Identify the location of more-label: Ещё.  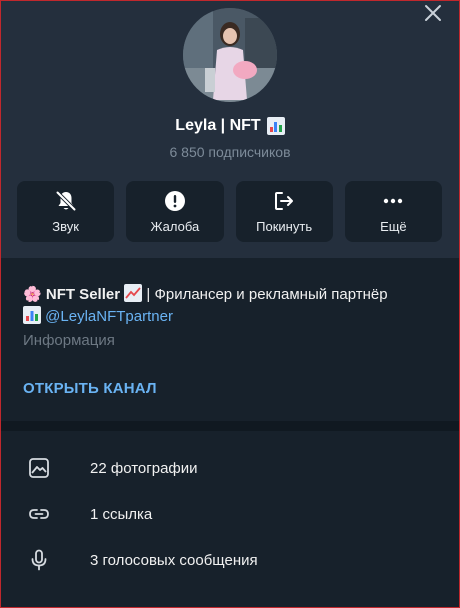
(393, 226).